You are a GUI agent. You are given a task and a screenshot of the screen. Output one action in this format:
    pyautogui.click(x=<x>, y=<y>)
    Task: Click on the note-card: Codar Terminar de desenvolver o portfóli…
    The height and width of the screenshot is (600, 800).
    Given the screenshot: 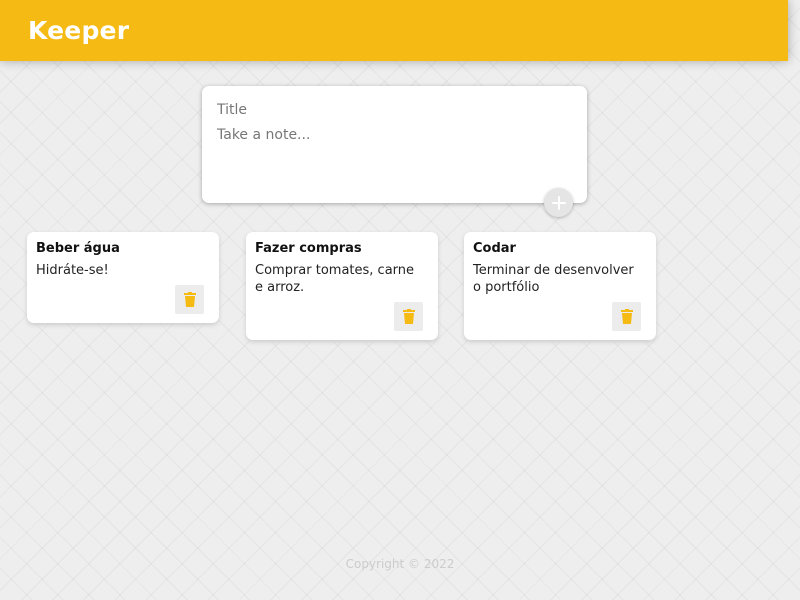 What is the action you would take?
    pyautogui.click(x=560, y=286)
    